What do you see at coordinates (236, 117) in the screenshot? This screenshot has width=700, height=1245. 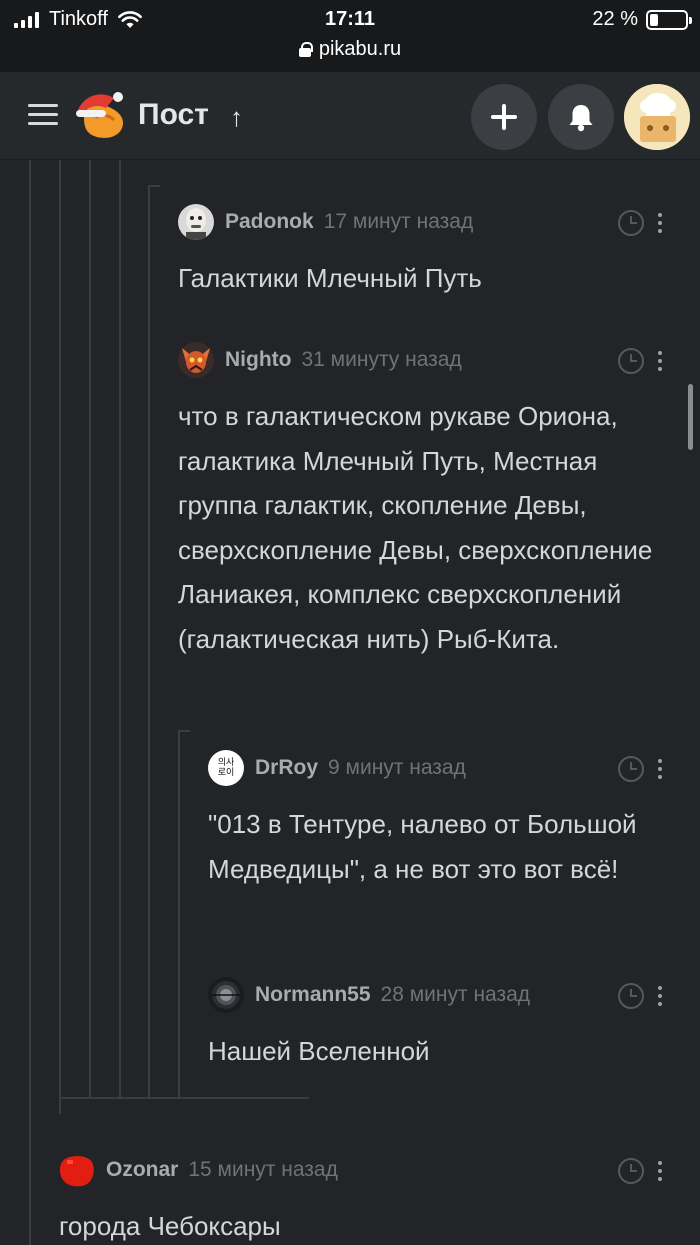 I see `scroll-up-arrow-icon: ↑` at bounding box center [236, 117].